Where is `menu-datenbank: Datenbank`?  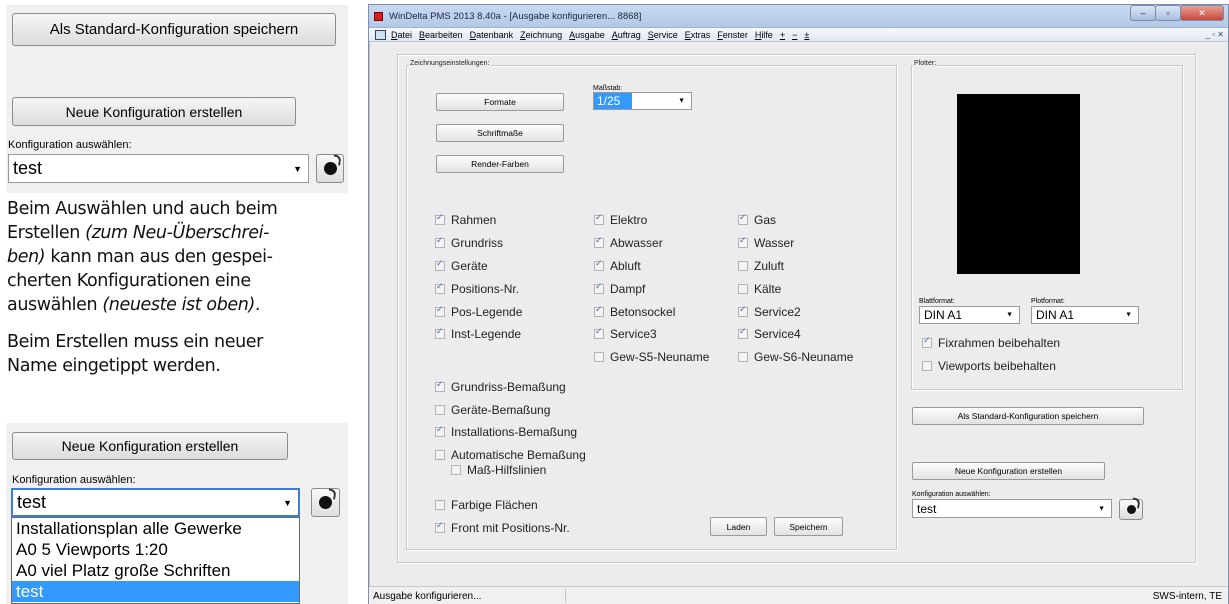 menu-datenbank: Datenbank is located at coordinates (492, 35).